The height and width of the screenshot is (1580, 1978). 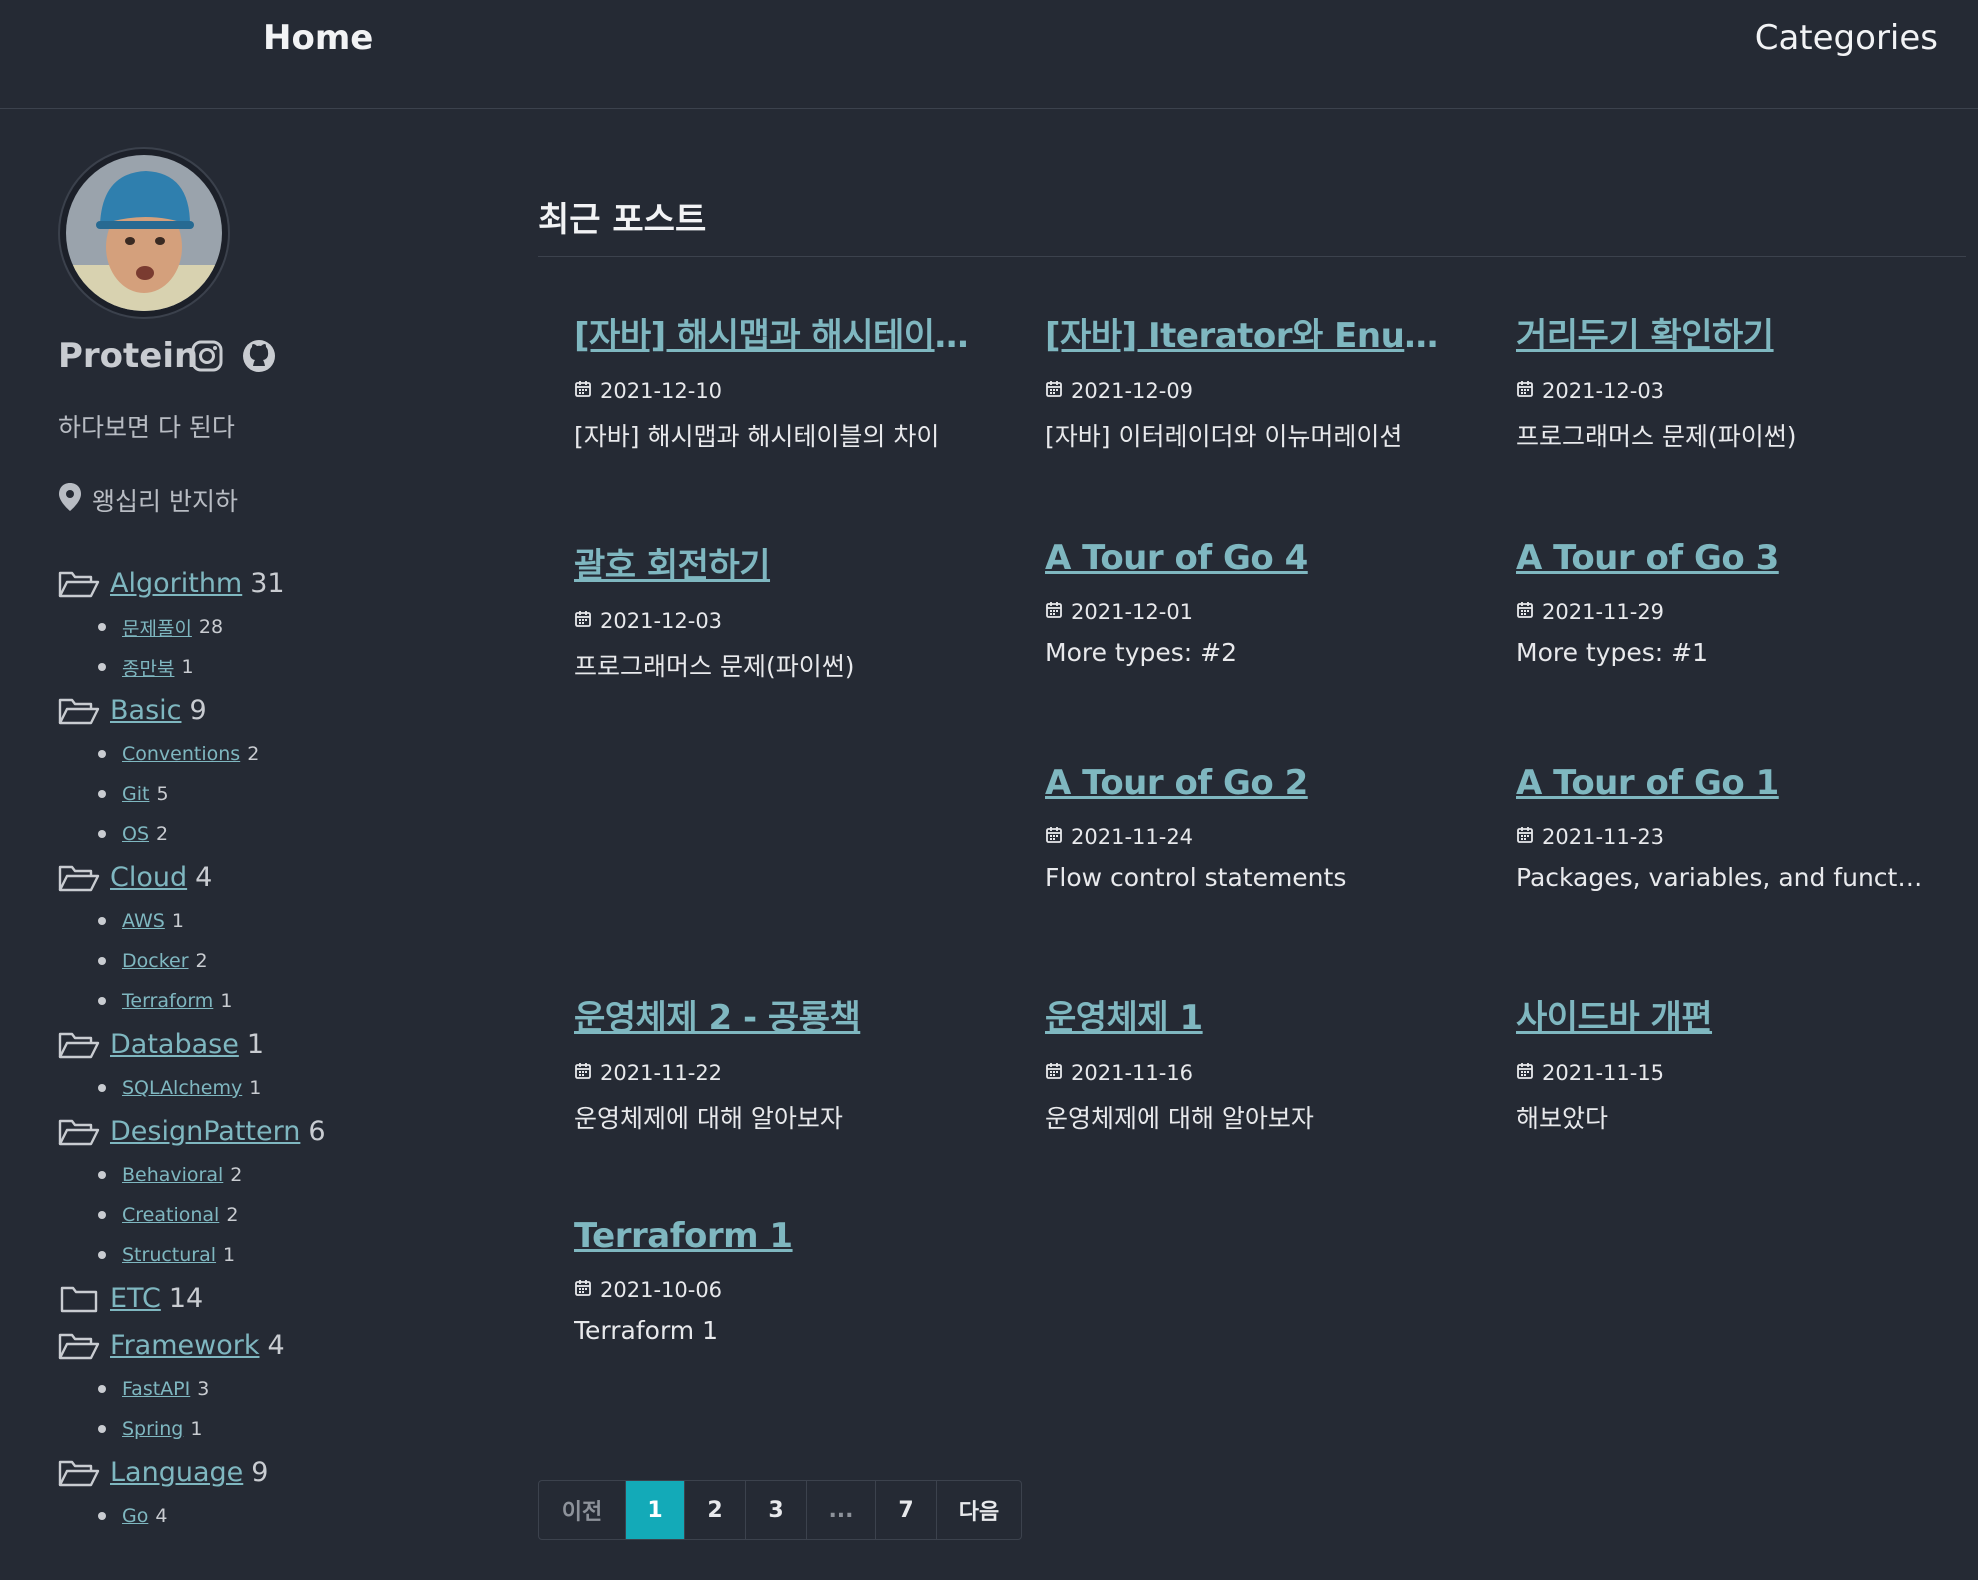 What do you see at coordinates (1721, 1014) in the screenshot?
I see `post-title-link: 사이드바 개편` at bounding box center [1721, 1014].